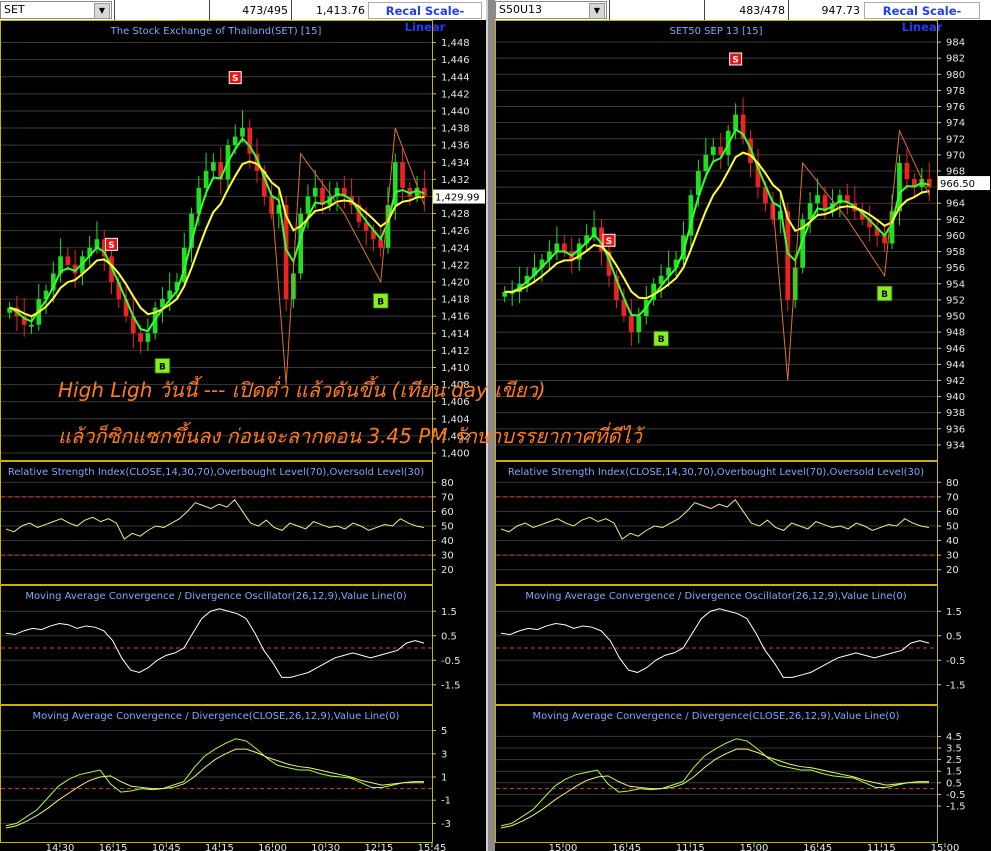 This screenshot has width=991, height=851. I want to click on left-panel-frame-osc, so click(216, 645).